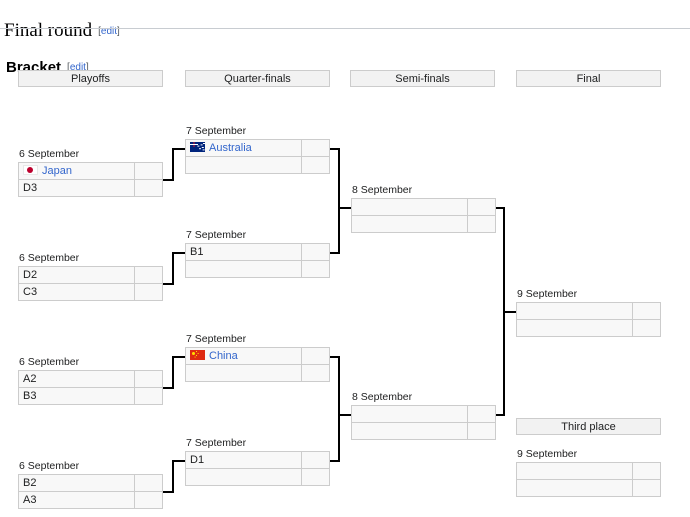 This screenshot has height=517, width=690. What do you see at coordinates (179, 461) in the screenshot?
I see `connector-qf4-in` at bounding box center [179, 461].